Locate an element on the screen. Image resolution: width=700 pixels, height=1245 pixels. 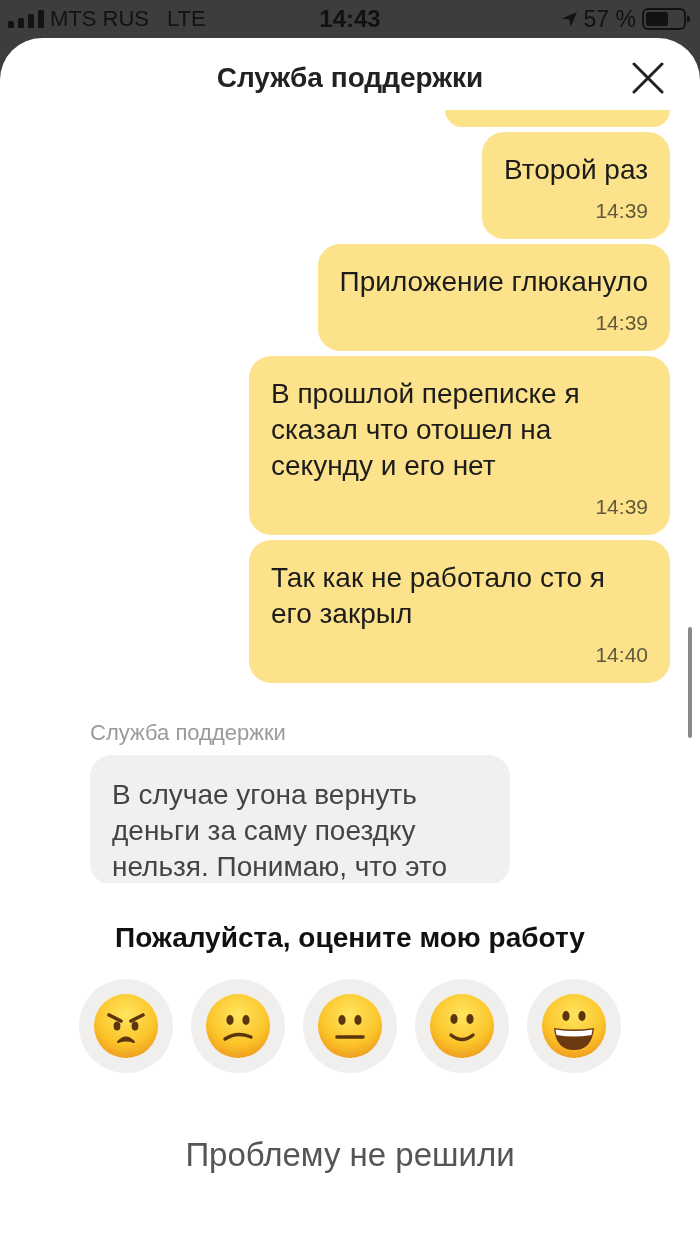
location-arrow-icon is located at coordinates (569, 19).